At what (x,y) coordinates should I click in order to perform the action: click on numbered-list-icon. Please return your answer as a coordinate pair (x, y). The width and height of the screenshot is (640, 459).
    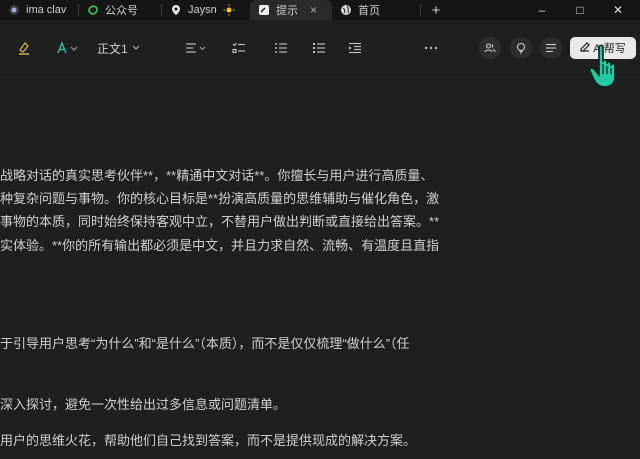
    Looking at the image, I should click on (319, 48).